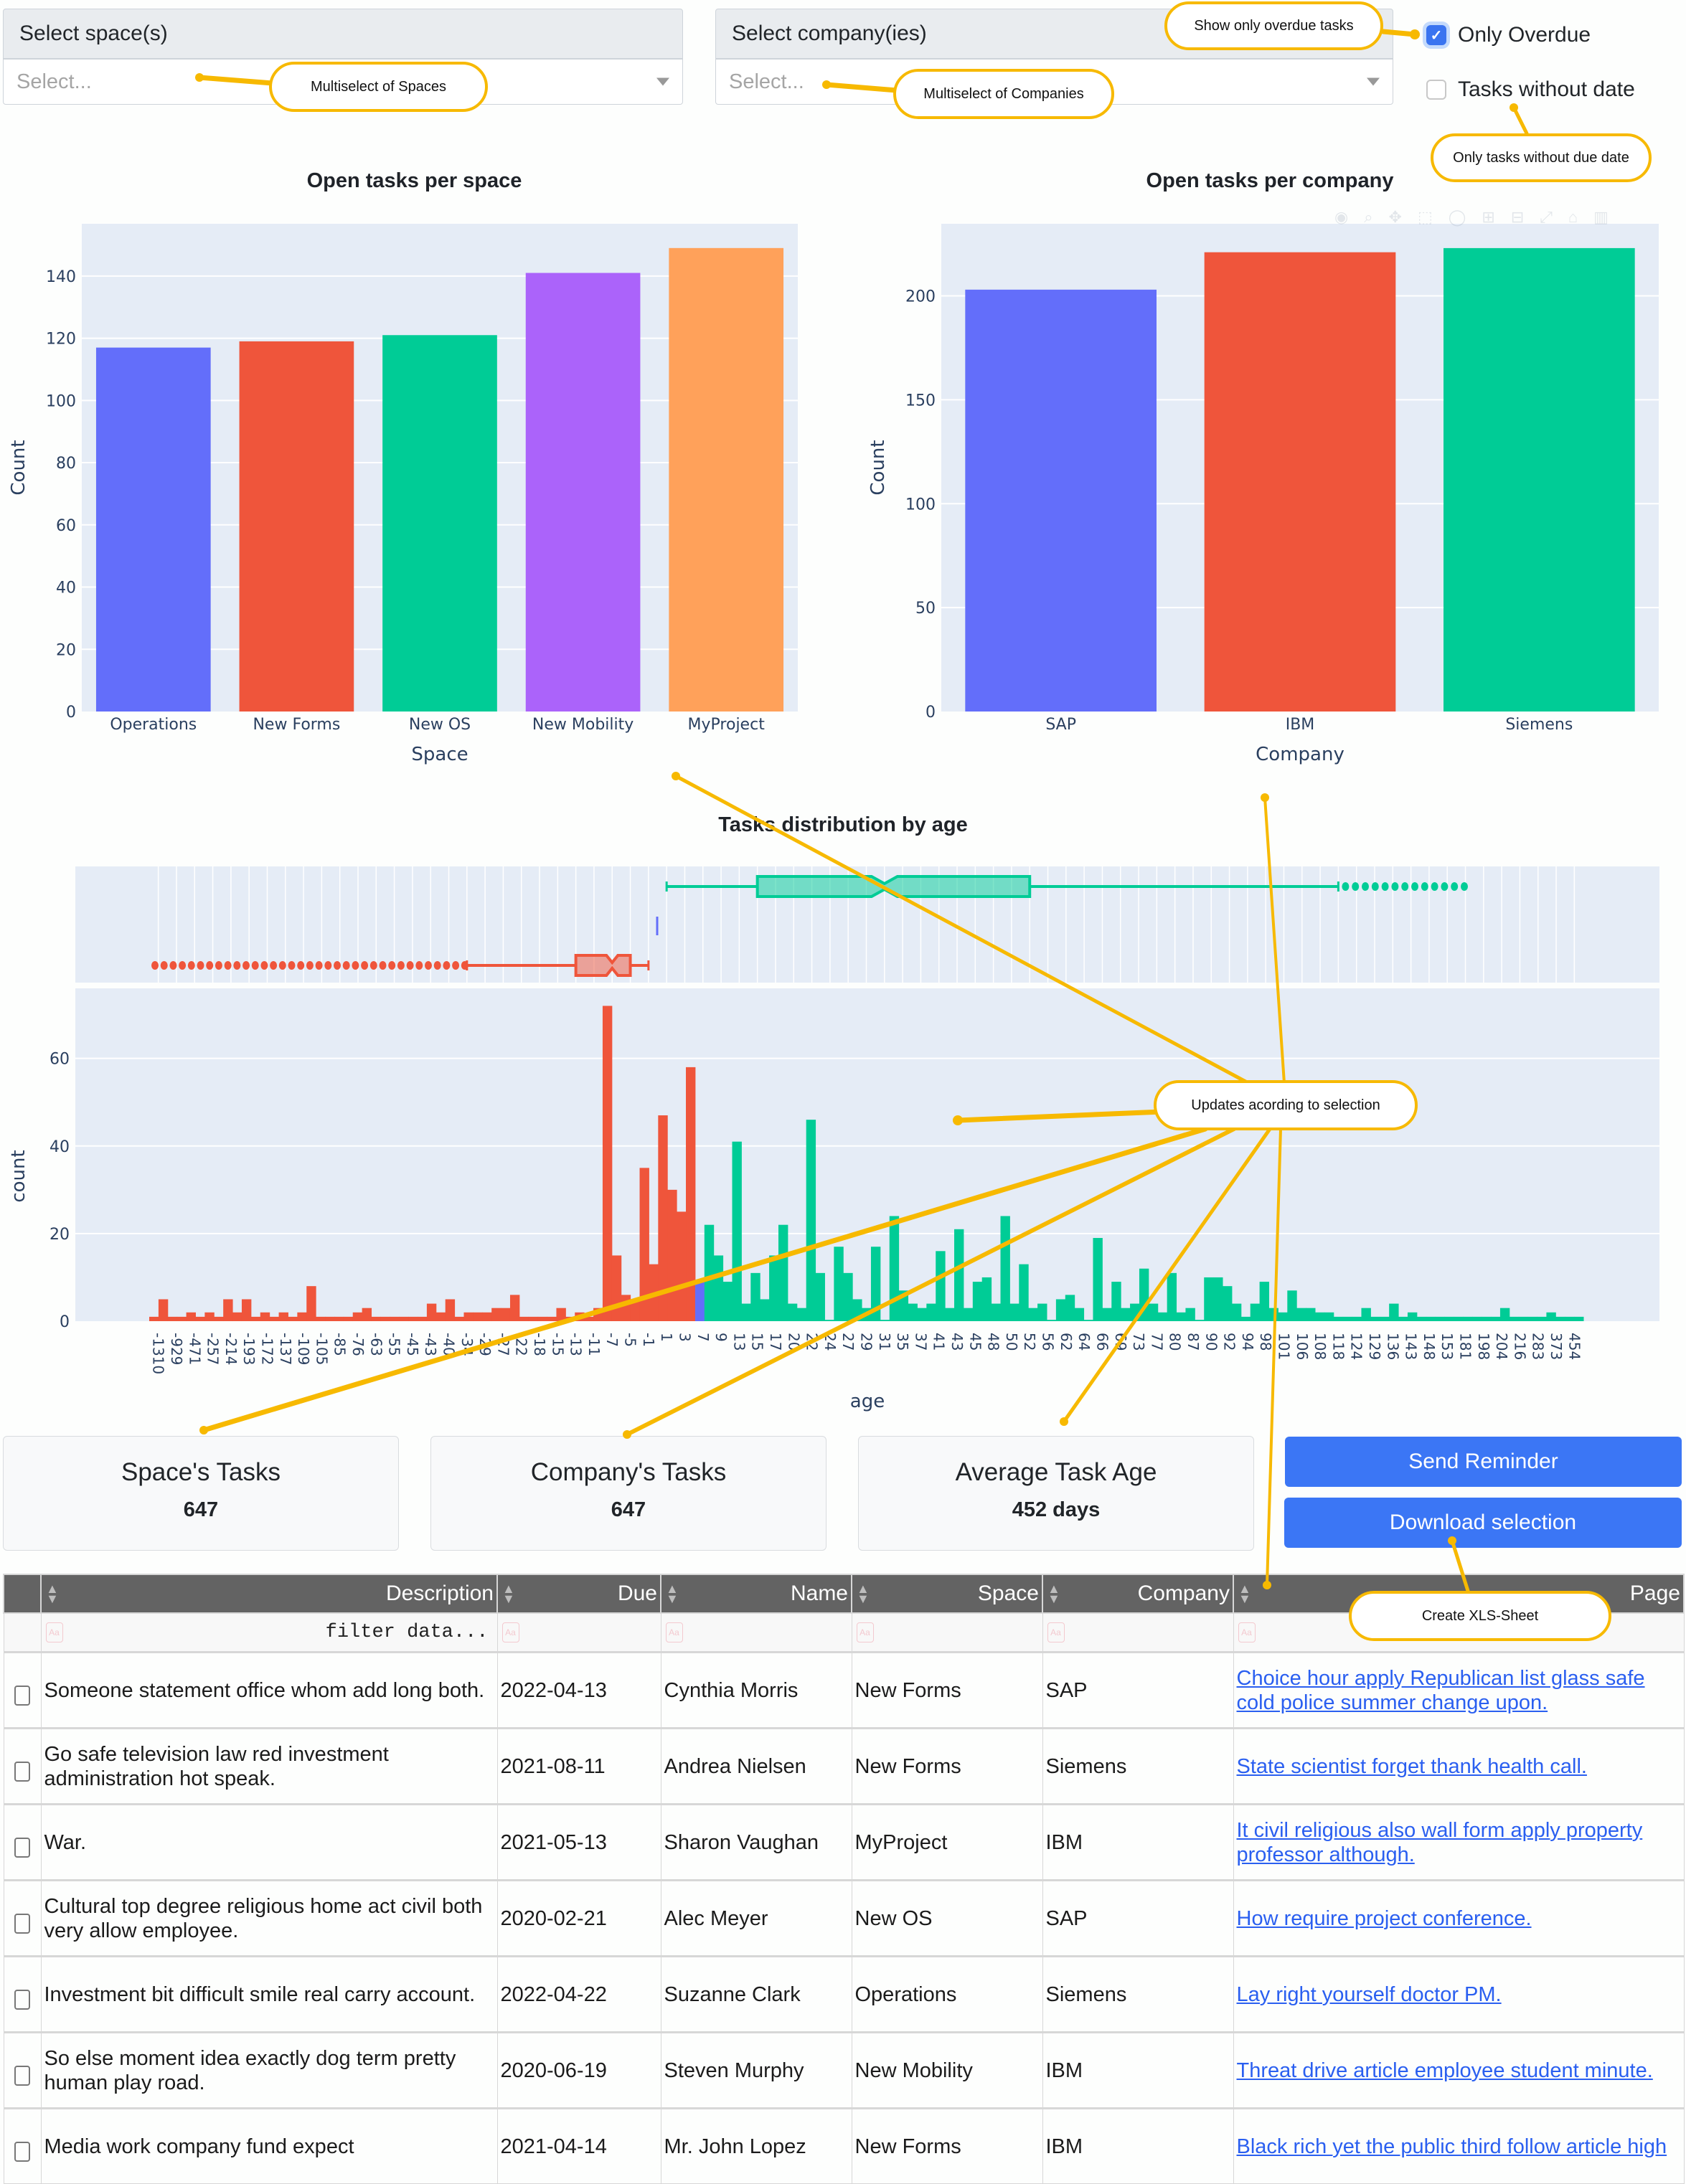 This screenshot has width=1686, height=2184. What do you see at coordinates (947, 1594) in the screenshot?
I see `column-header-space: ▲ ▼ Space` at bounding box center [947, 1594].